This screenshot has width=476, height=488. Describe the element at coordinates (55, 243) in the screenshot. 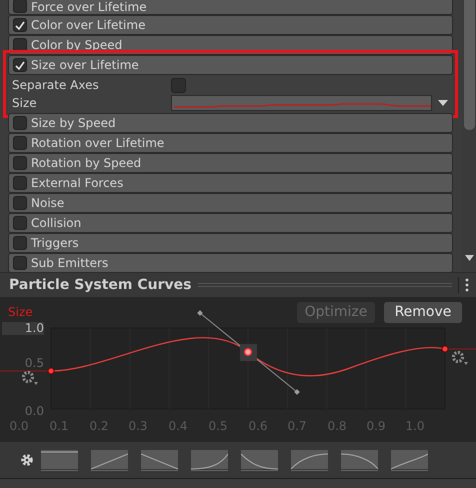

I see `module-label: Triggers` at that location.